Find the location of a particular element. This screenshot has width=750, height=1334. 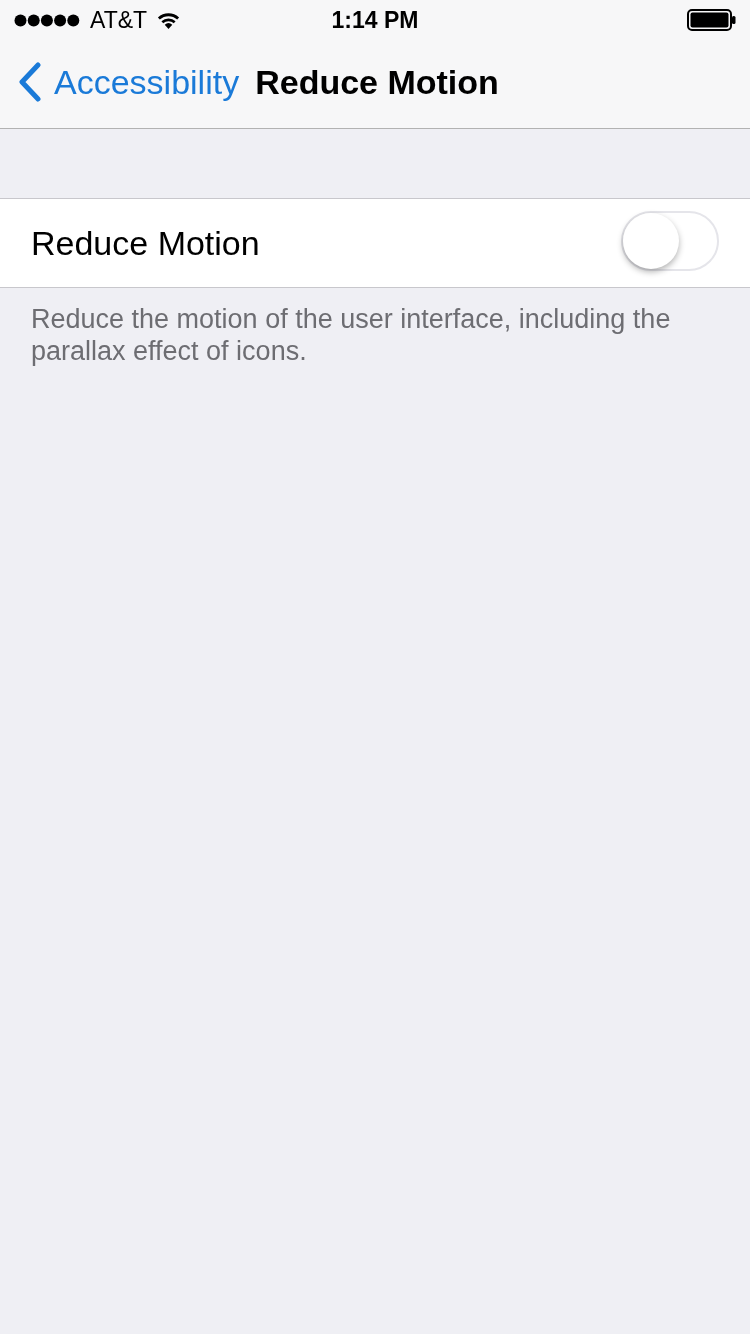

setting-label: Reduce Motion is located at coordinates (145, 243).